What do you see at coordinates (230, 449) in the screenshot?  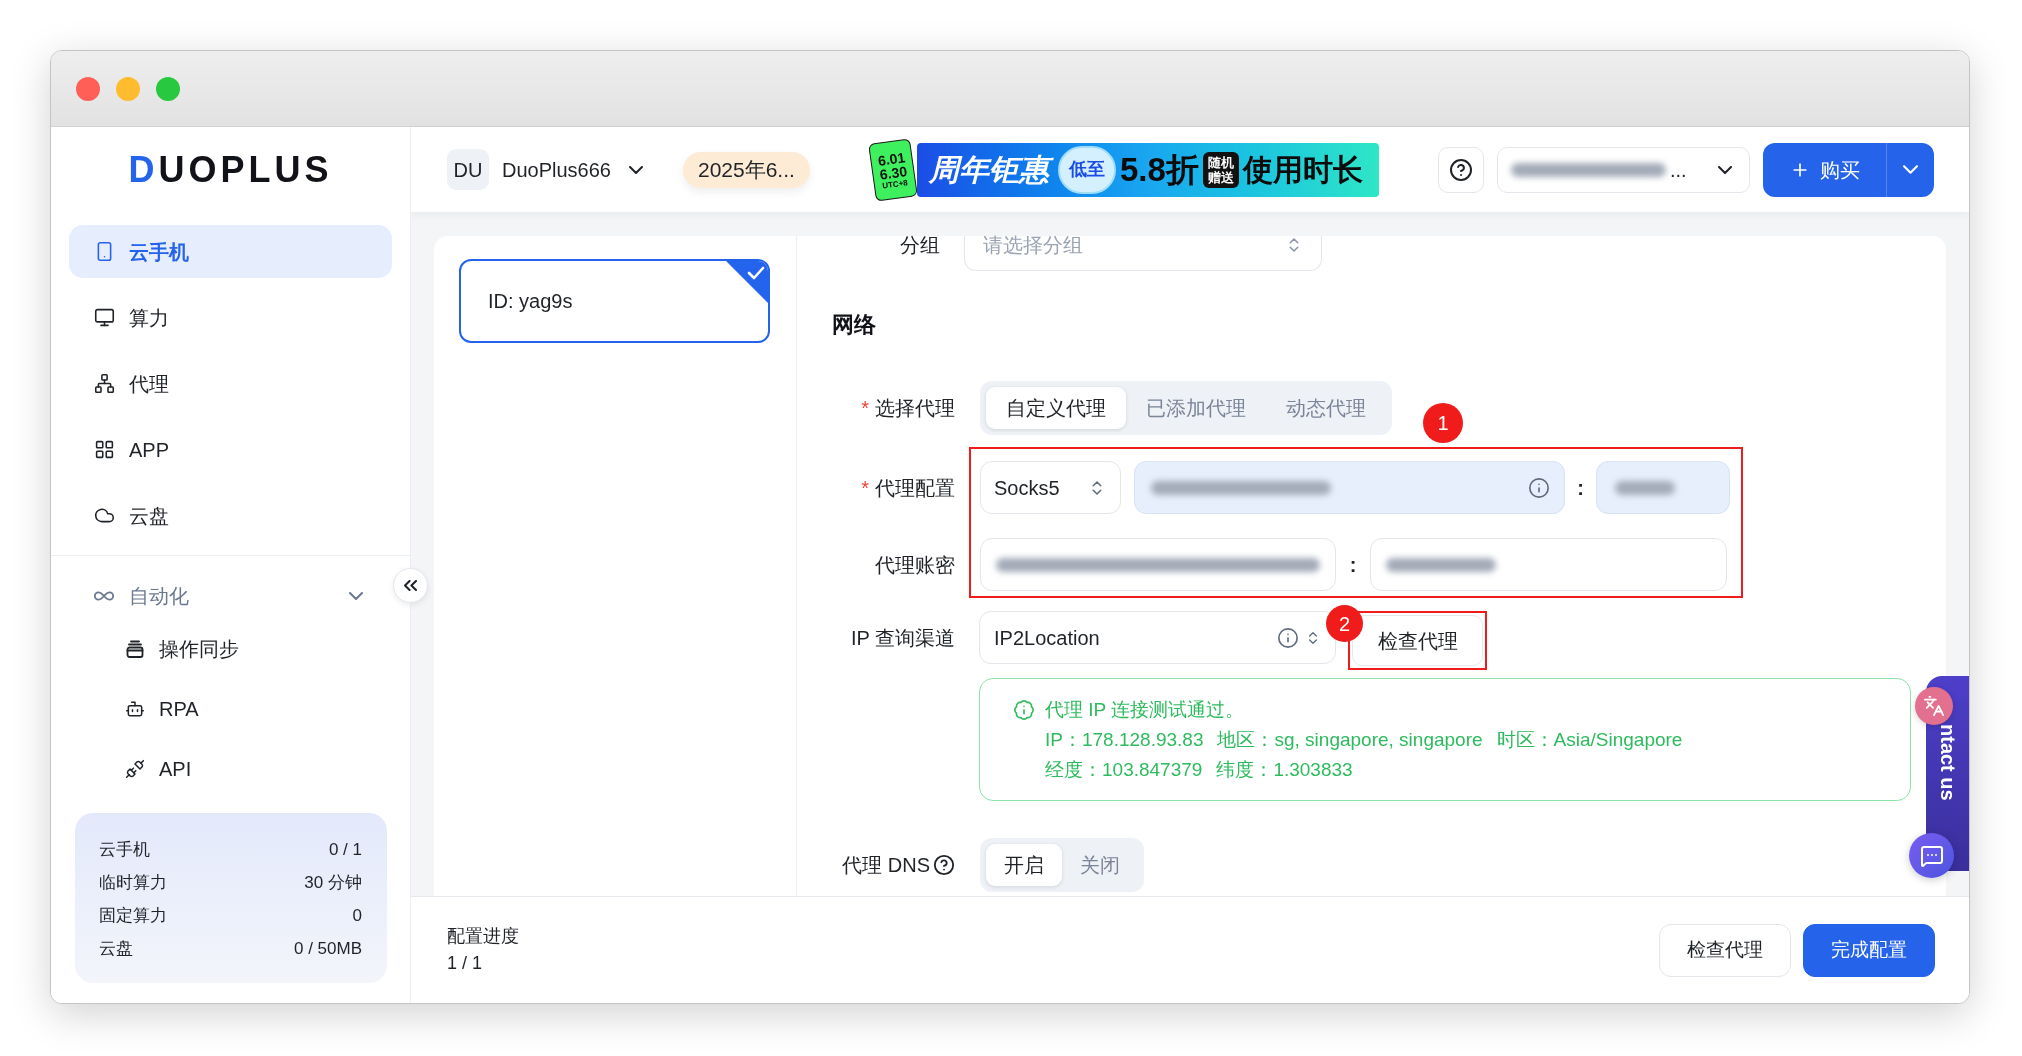 I see `sidebar-item: APP` at bounding box center [230, 449].